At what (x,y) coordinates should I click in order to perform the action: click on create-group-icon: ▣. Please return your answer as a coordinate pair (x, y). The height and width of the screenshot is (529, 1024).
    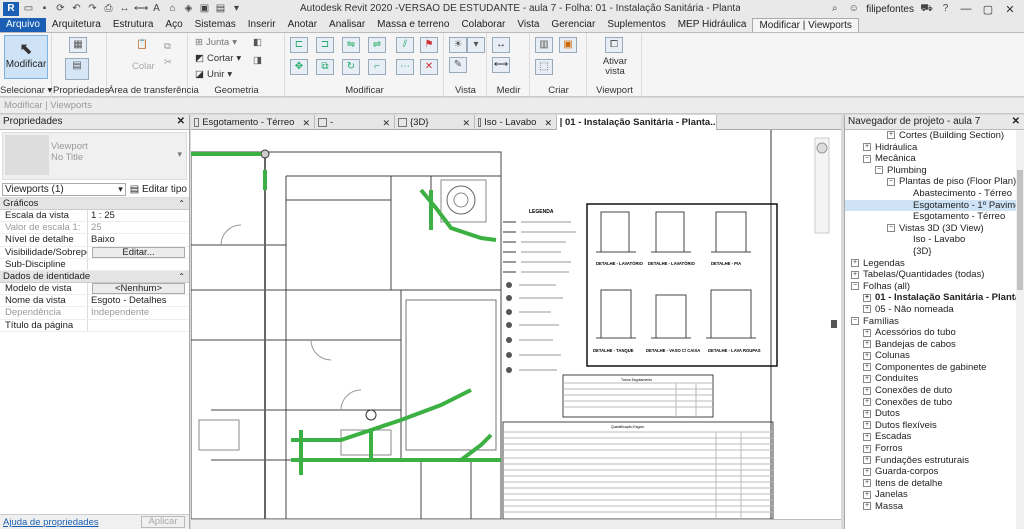
    Looking at the image, I should click on (568, 45).